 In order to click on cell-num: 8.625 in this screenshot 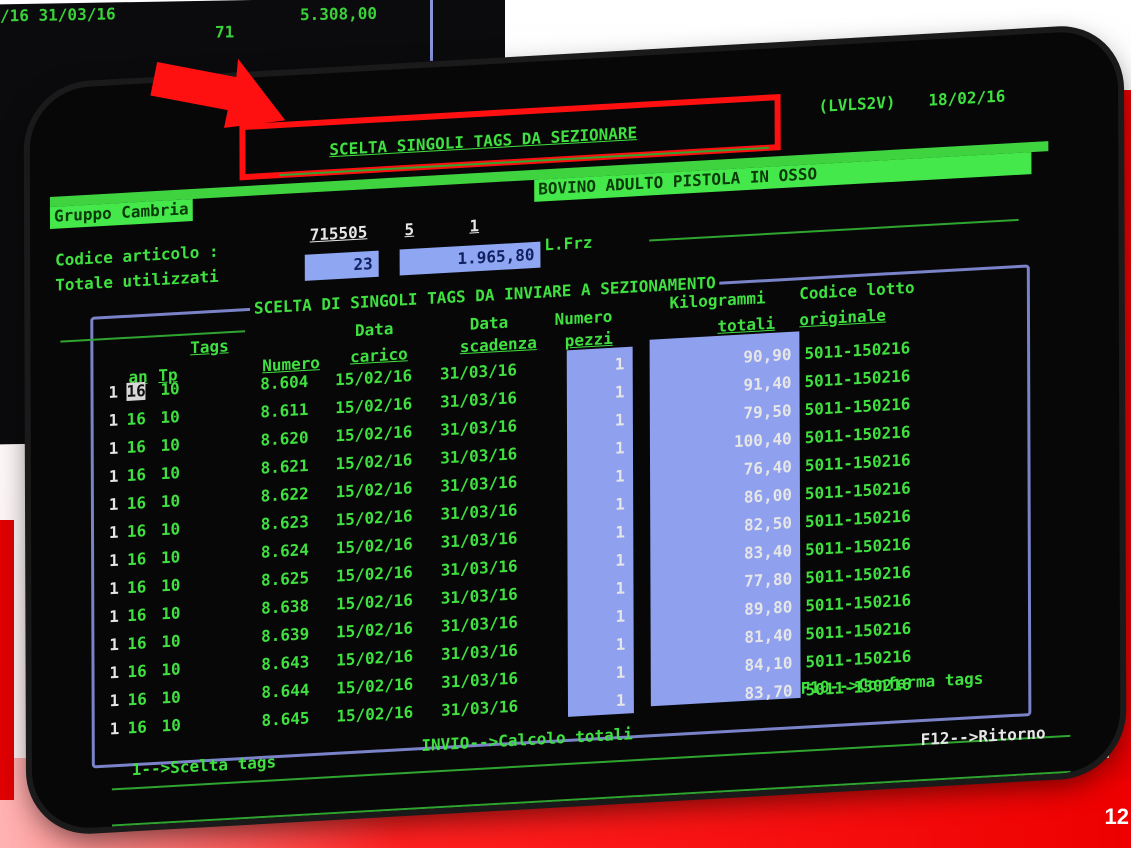, I will do `click(285, 579)`.